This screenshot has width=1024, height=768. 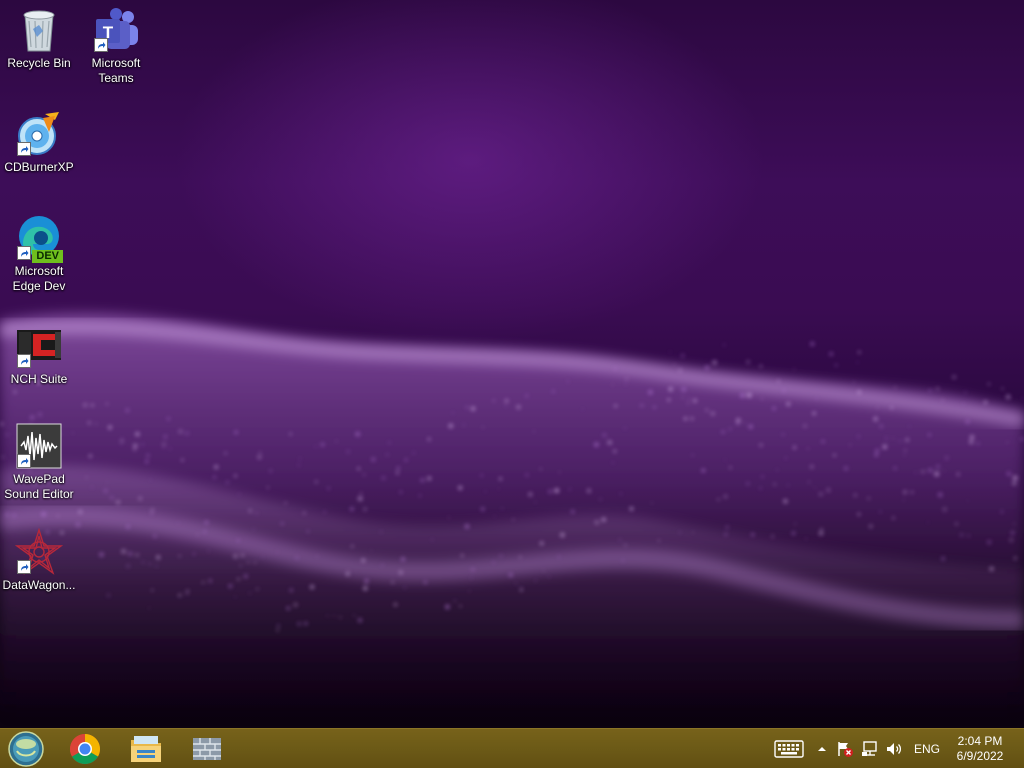 I want to click on action-center-button, so click(x=845, y=749).